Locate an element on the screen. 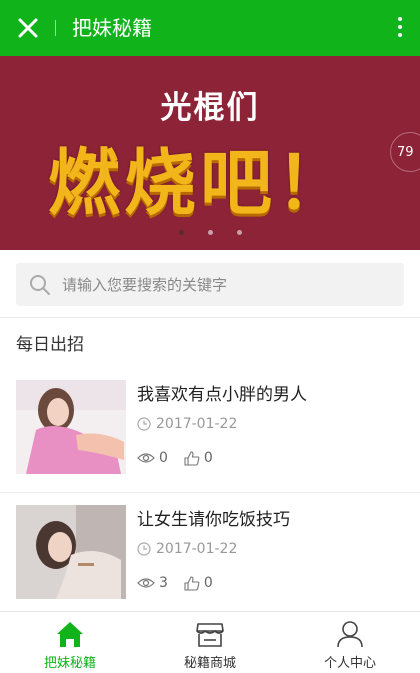 The width and height of the screenshot is (420, 673). carousel-indicator is located at coordinates (210, 232).